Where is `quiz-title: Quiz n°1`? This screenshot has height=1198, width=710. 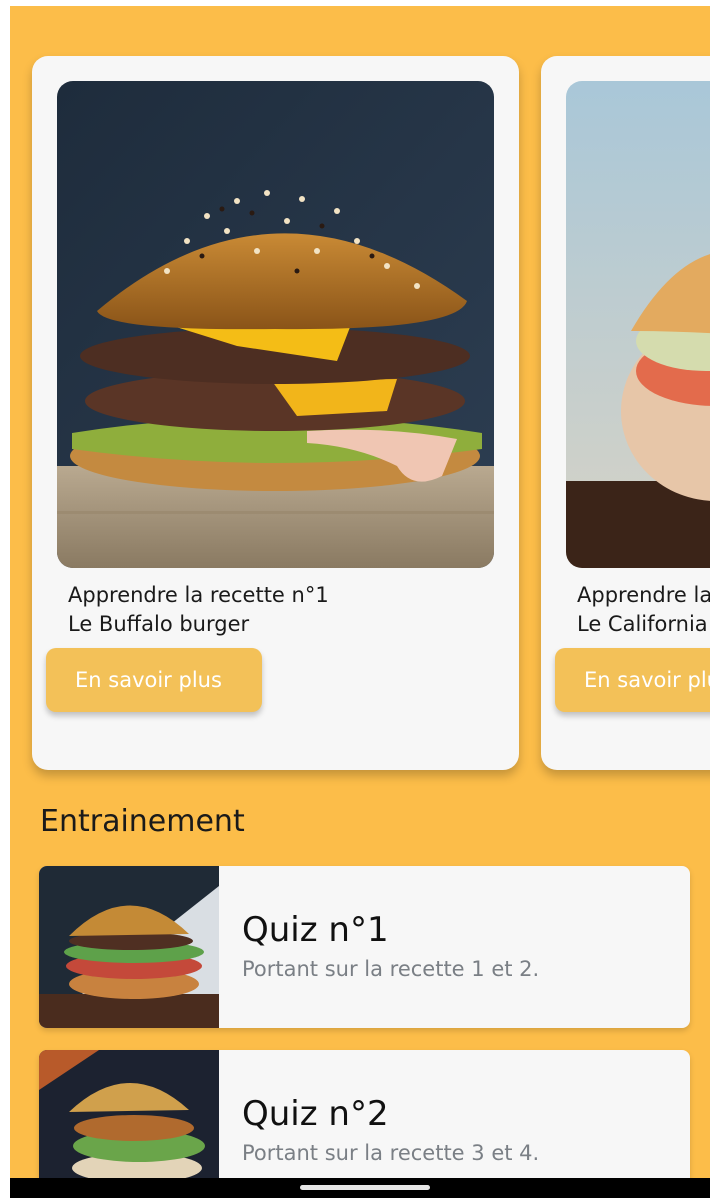
quiz-title: Quiz n°1 is located at coordinates (315, 930).